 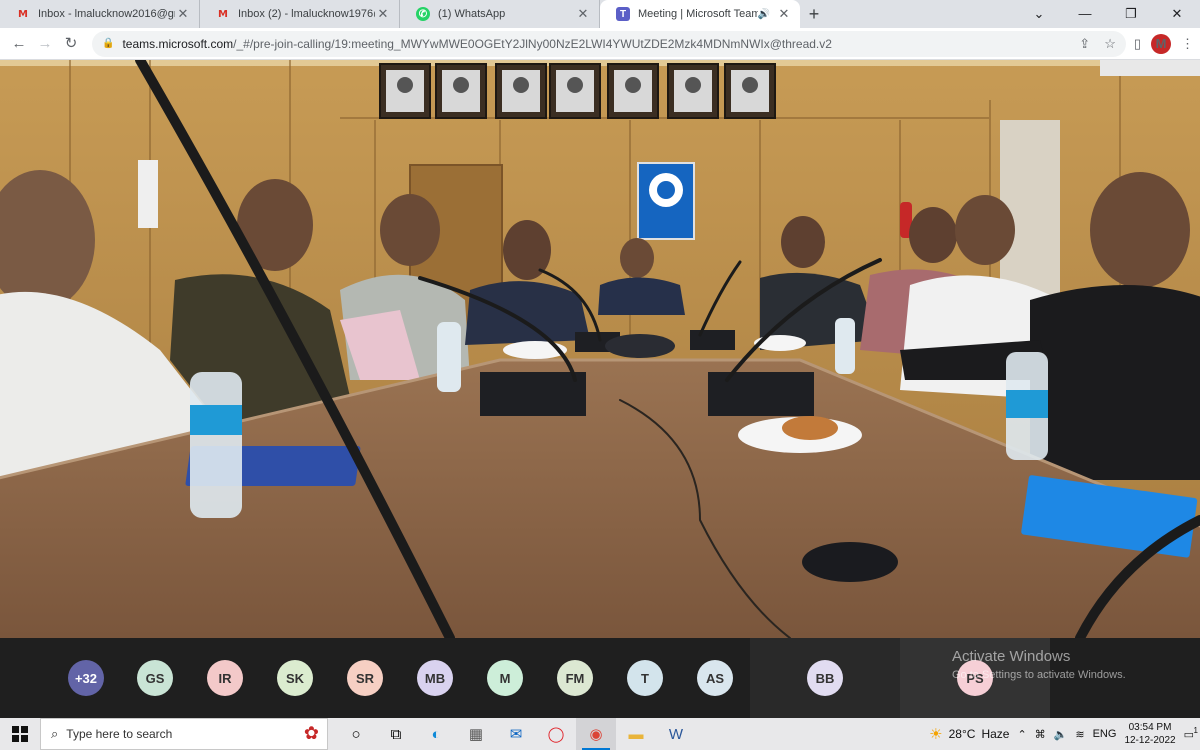 What do you see at coordinates (1177, 14) in the screenshot?
I see `close-window-icon: ✕` at bounding box center [1177, 14].